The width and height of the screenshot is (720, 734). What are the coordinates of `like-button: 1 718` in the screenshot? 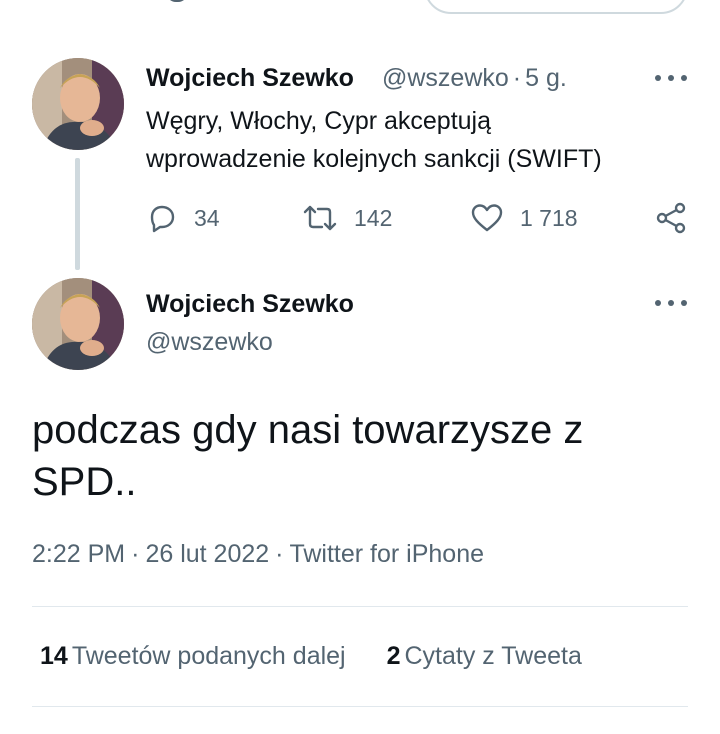 It's located at (524, 218).